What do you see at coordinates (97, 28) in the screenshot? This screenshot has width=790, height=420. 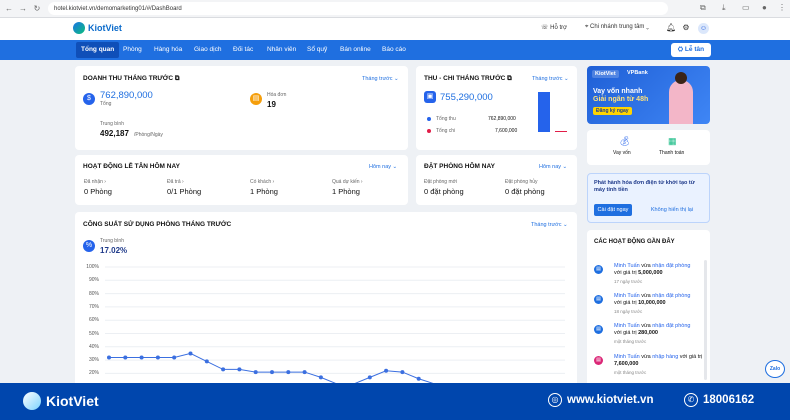 I see `app-logo: KiotViet` at bounding box center [97, 28].